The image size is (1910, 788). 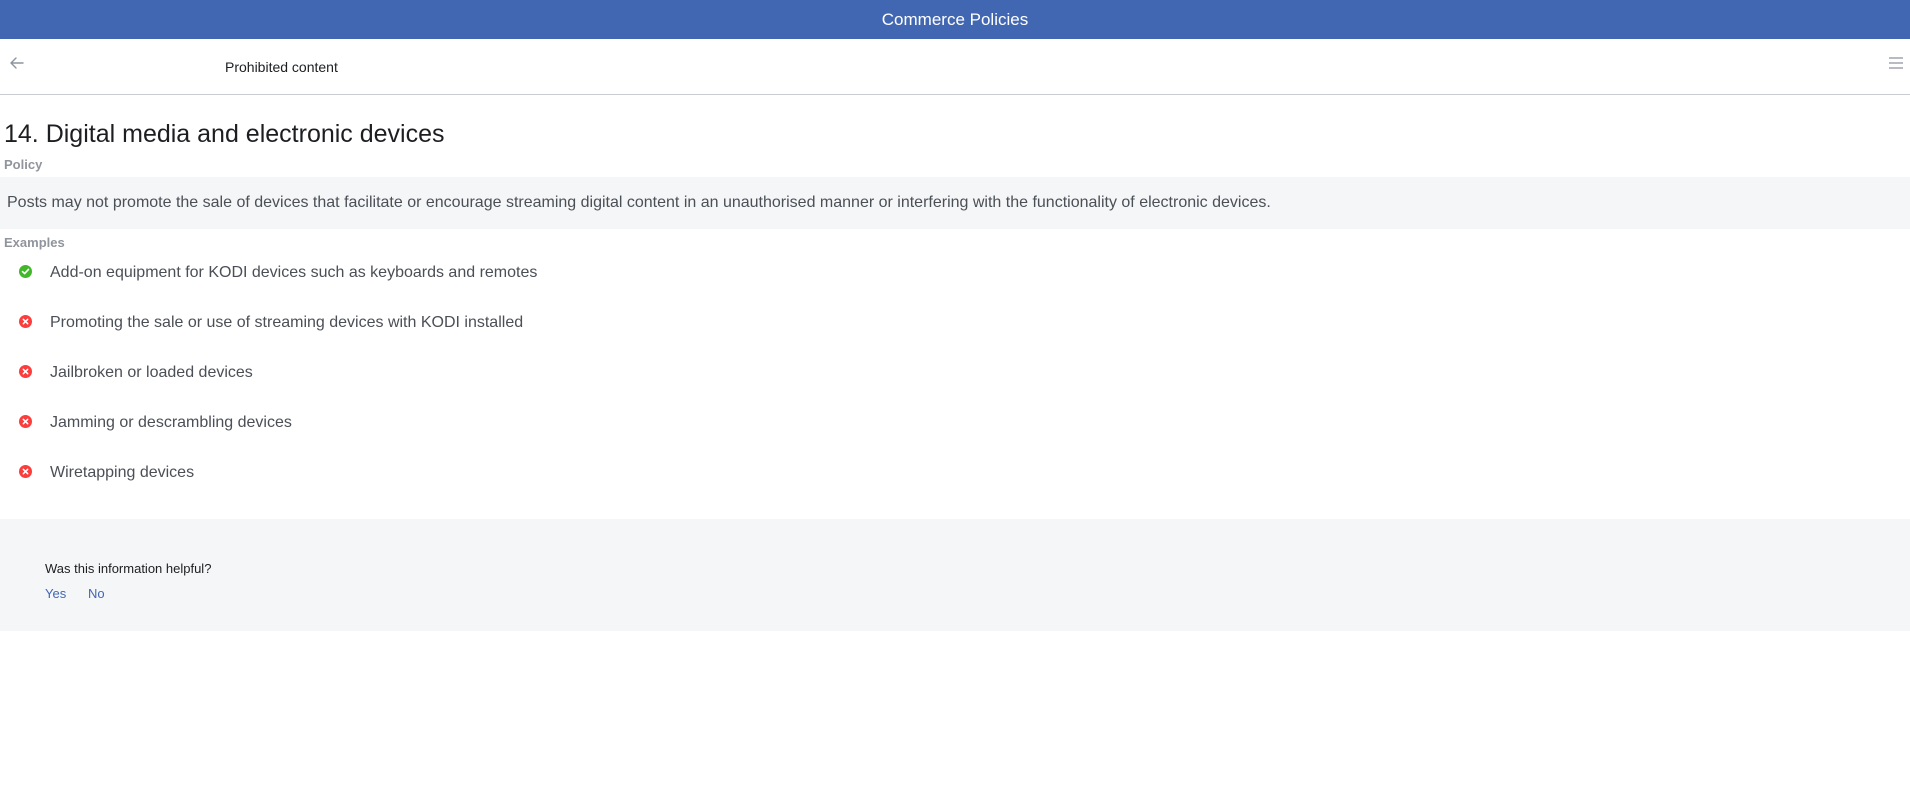 I want to click on arrow-left-icon, so click(x=17, y=65).